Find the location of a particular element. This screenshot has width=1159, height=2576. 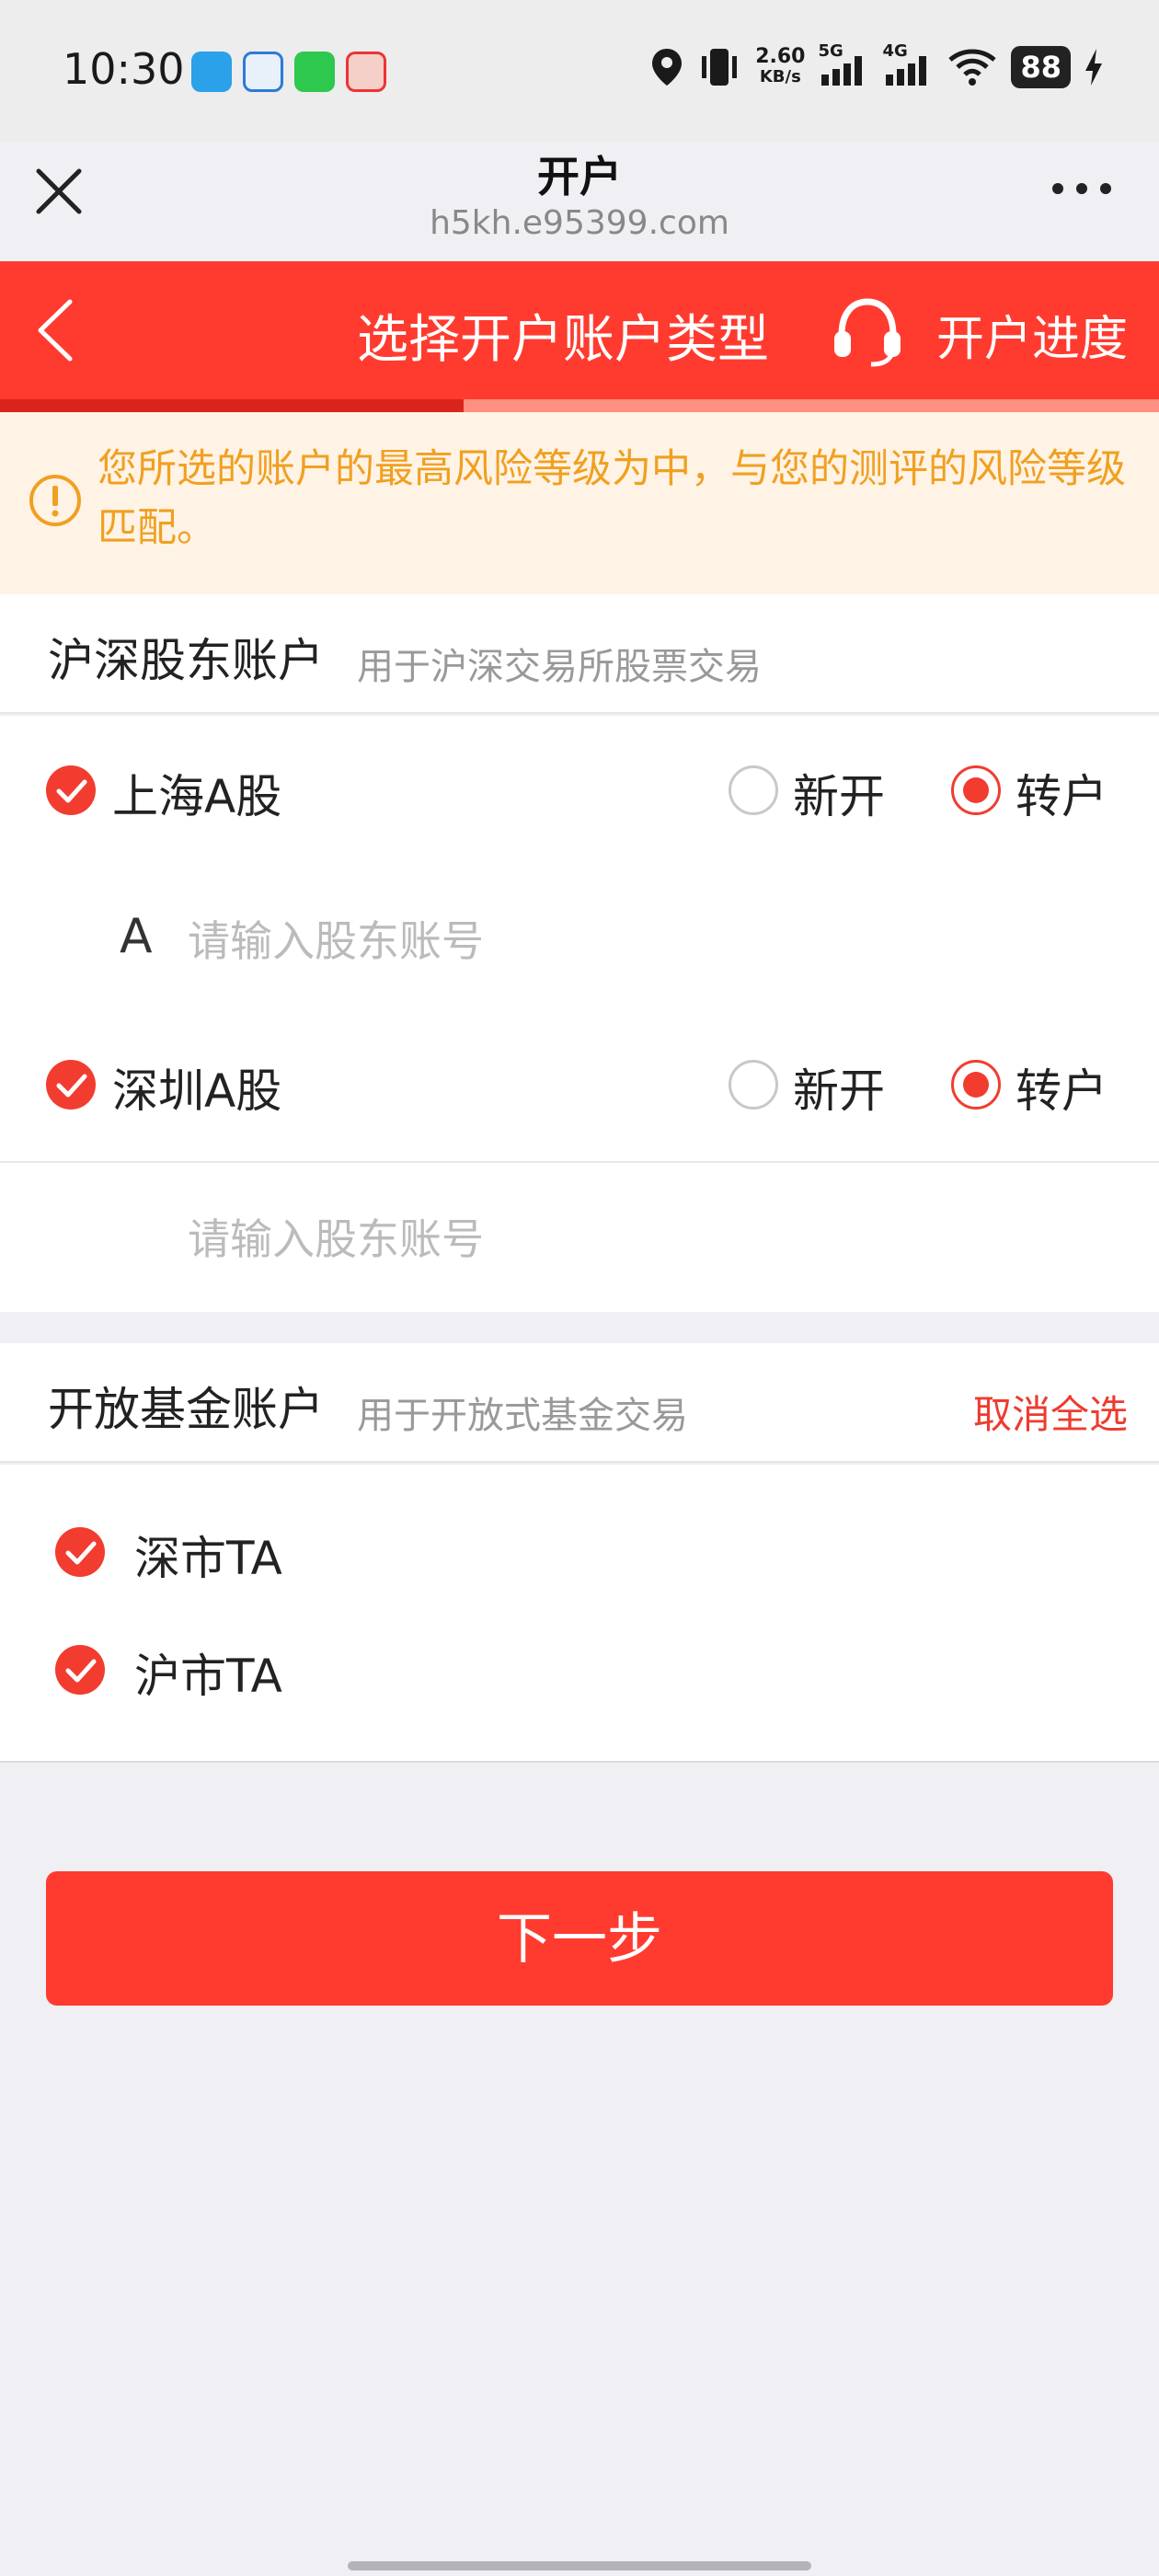

home-indicator is located at coordinates (579, 2565).